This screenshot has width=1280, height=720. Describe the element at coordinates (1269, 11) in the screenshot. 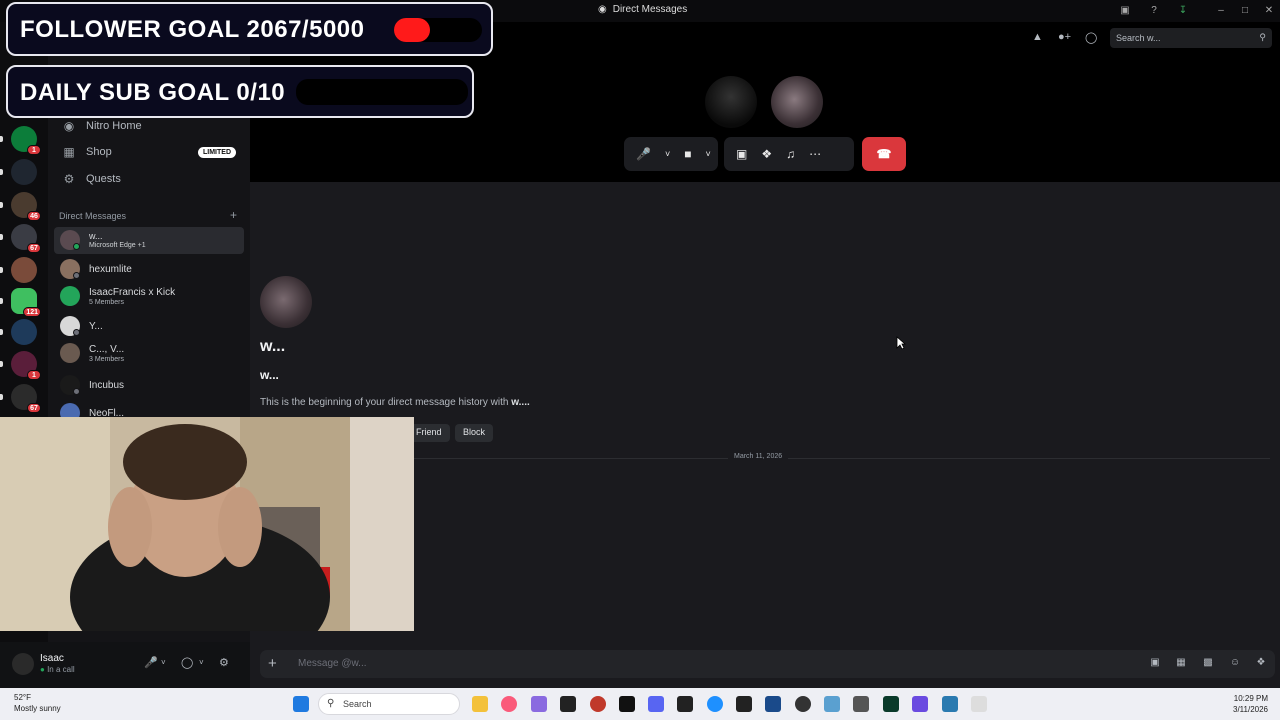

I see `close-icon: ✕` at that location.